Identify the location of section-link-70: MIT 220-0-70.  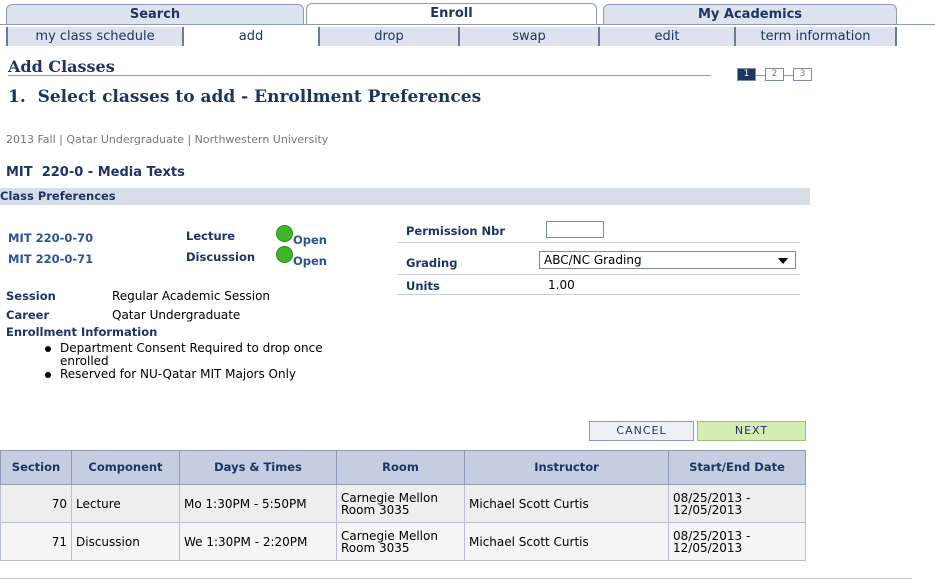
(50, 238).